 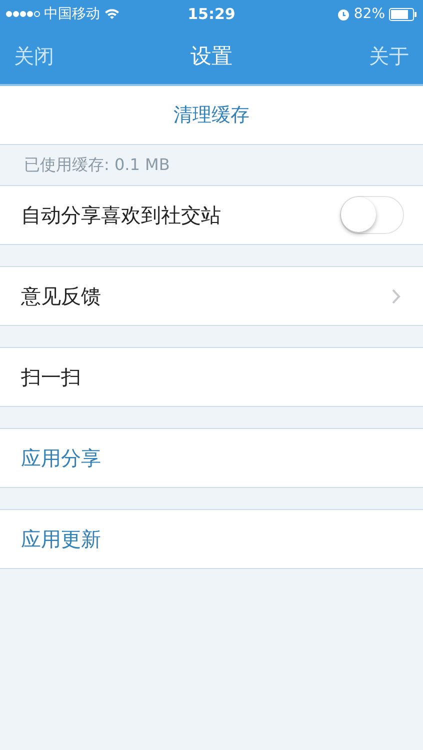 I want to click on signal-icon, so click(x=23, y=14).